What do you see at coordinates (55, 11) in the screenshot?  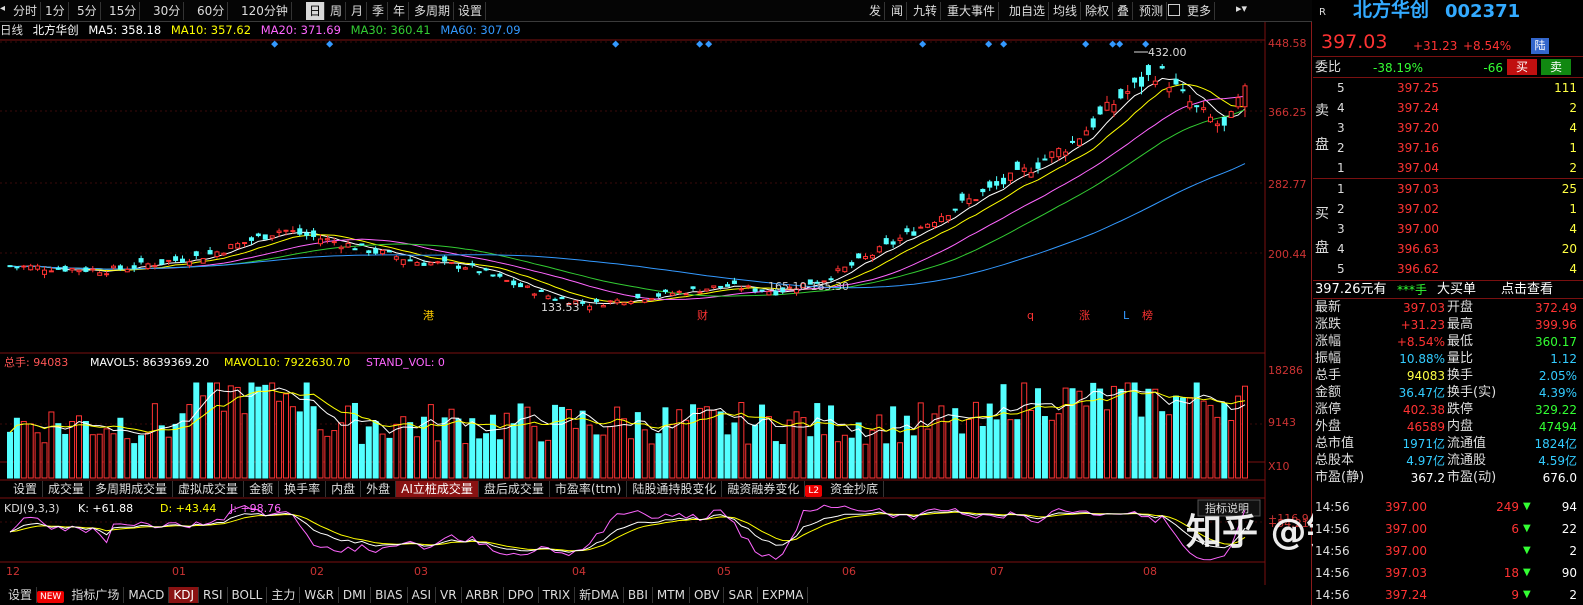 I see `toolbar-tab-1: 1分` at bounding box center [55, 11].